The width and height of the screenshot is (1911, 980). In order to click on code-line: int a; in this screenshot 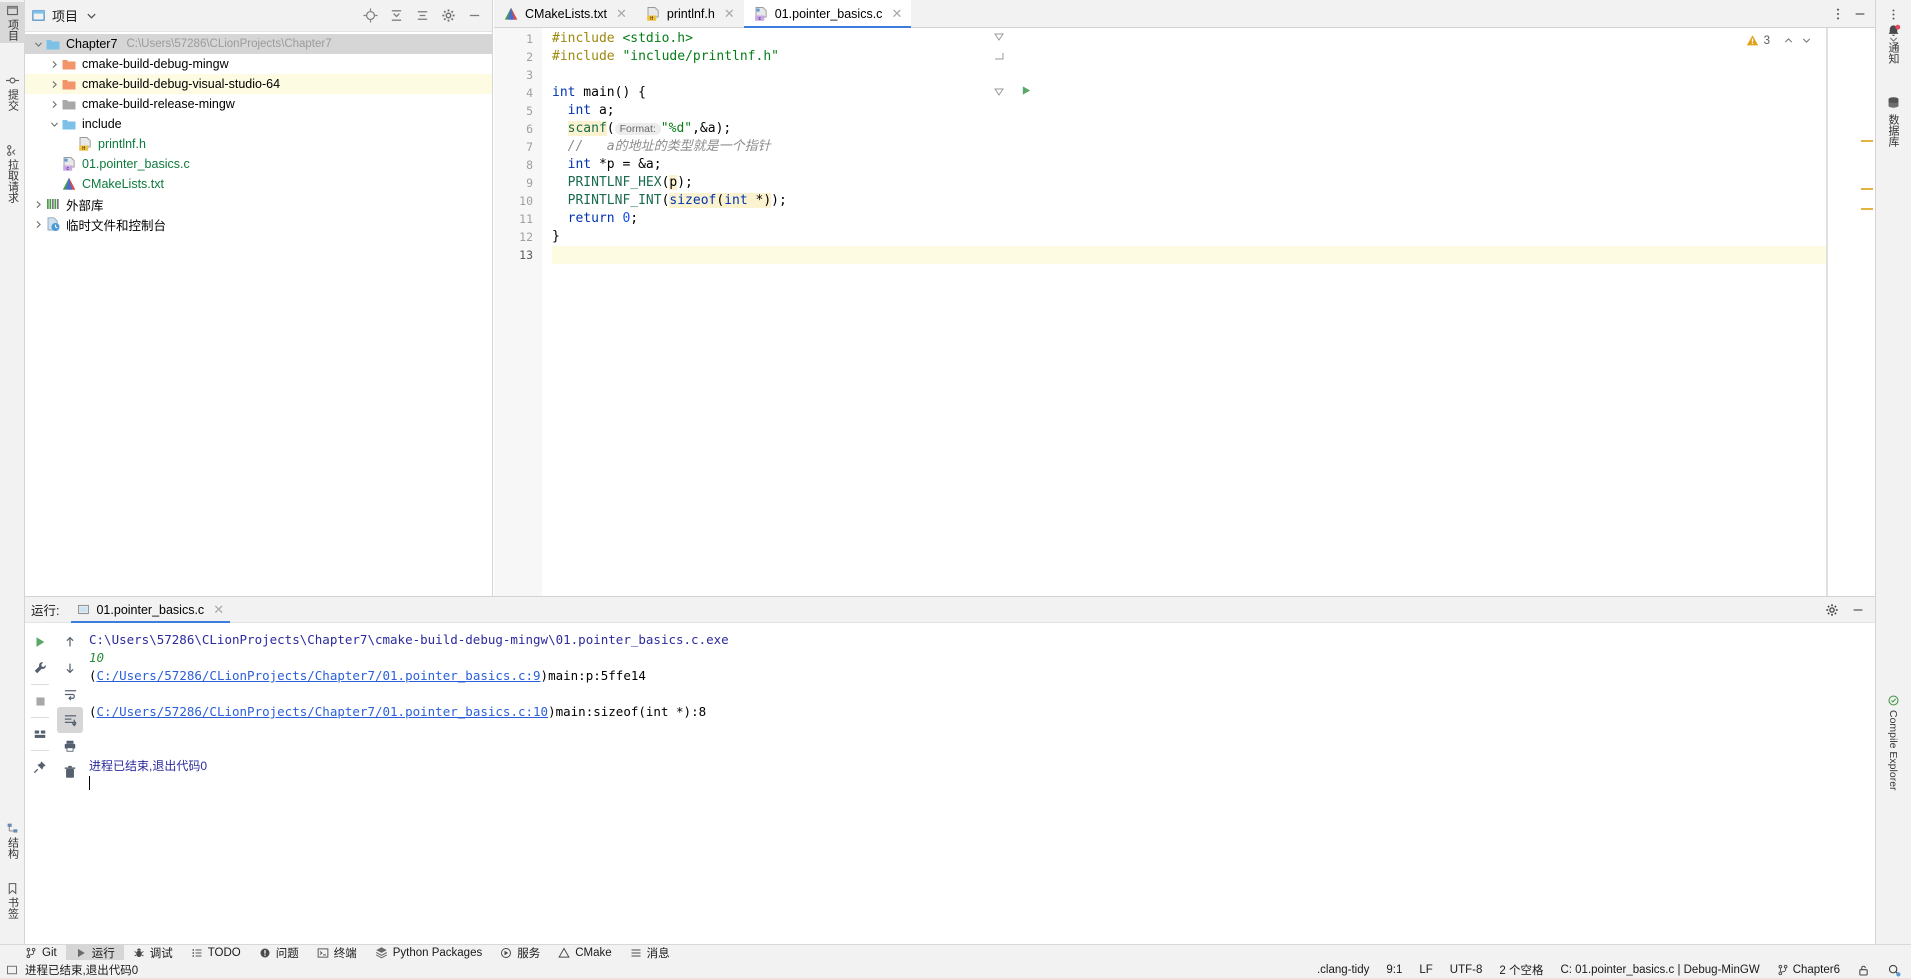, I will do `click(1213, 111)`.